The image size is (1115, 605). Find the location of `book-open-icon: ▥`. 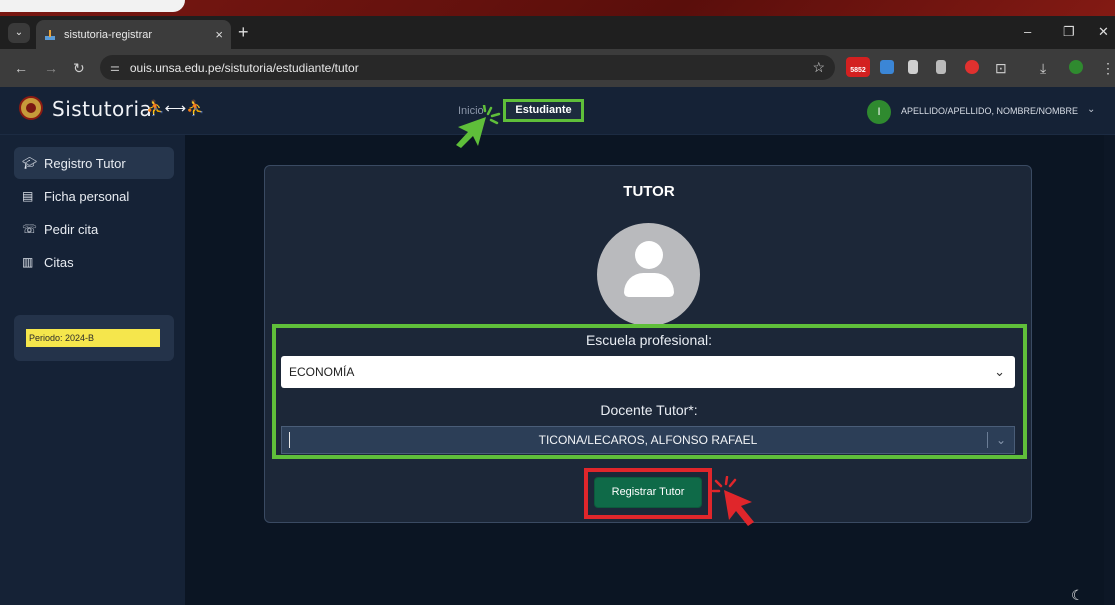

book-open-icon: ▥ is located at coordinates (28, 262).